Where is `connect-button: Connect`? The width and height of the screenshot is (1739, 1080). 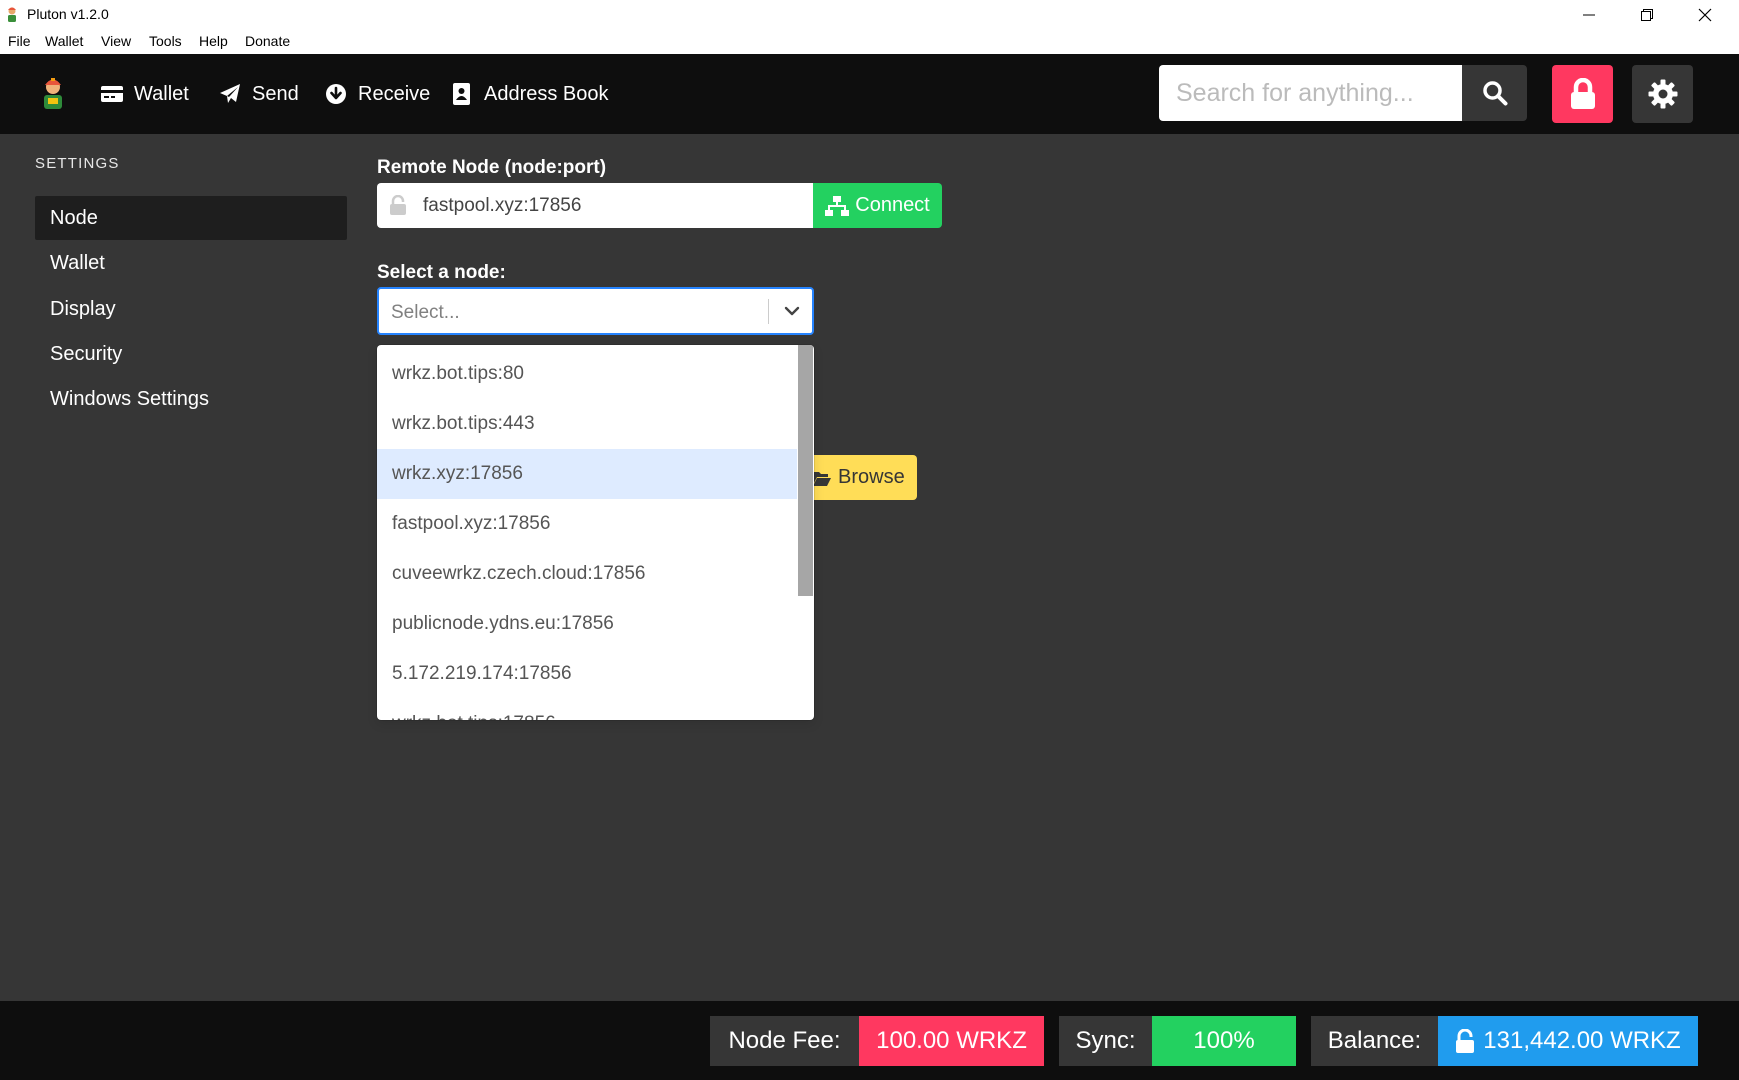 connect-button: Connect is located at coordinates (877, 205).